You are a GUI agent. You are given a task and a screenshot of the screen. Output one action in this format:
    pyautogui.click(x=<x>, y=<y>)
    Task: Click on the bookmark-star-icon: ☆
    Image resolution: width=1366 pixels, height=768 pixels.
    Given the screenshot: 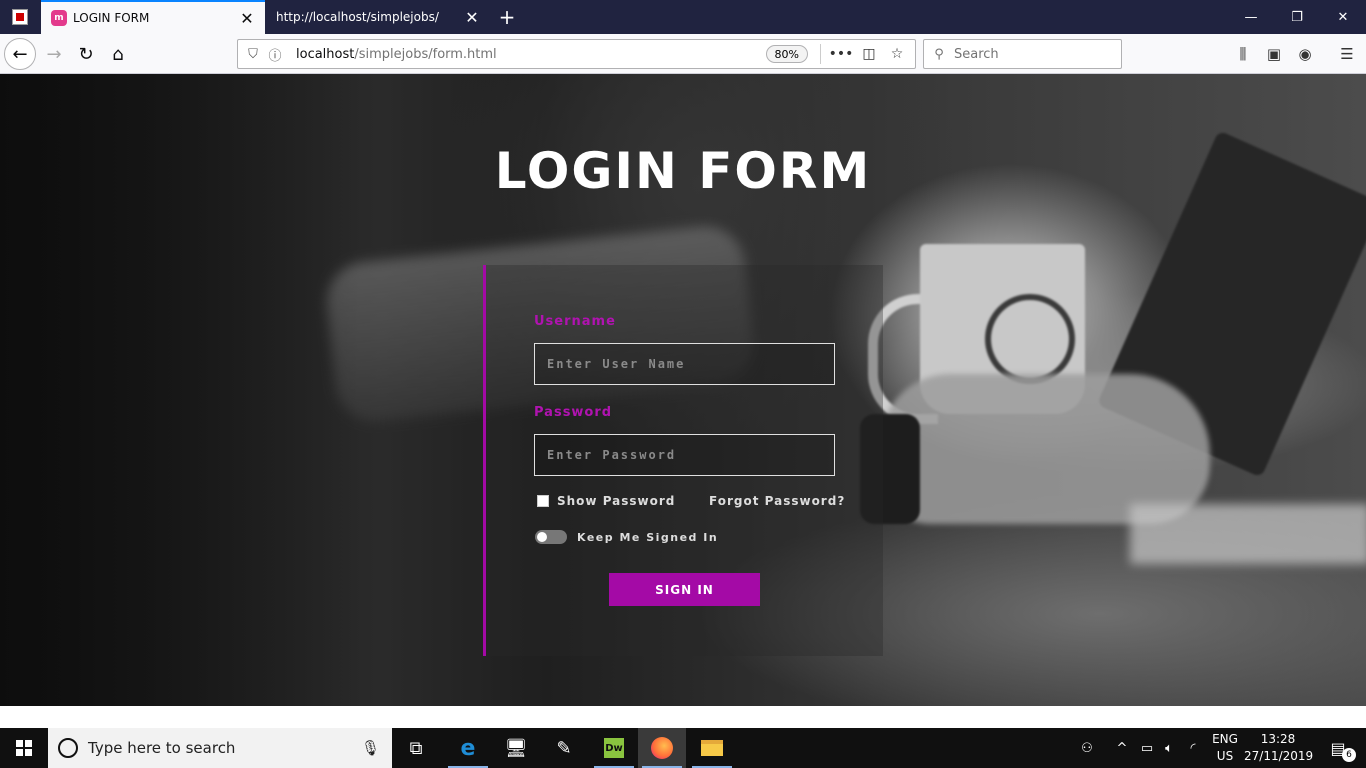 What is the action you would take?
    pyautogui.click(x=897, y=54)
    